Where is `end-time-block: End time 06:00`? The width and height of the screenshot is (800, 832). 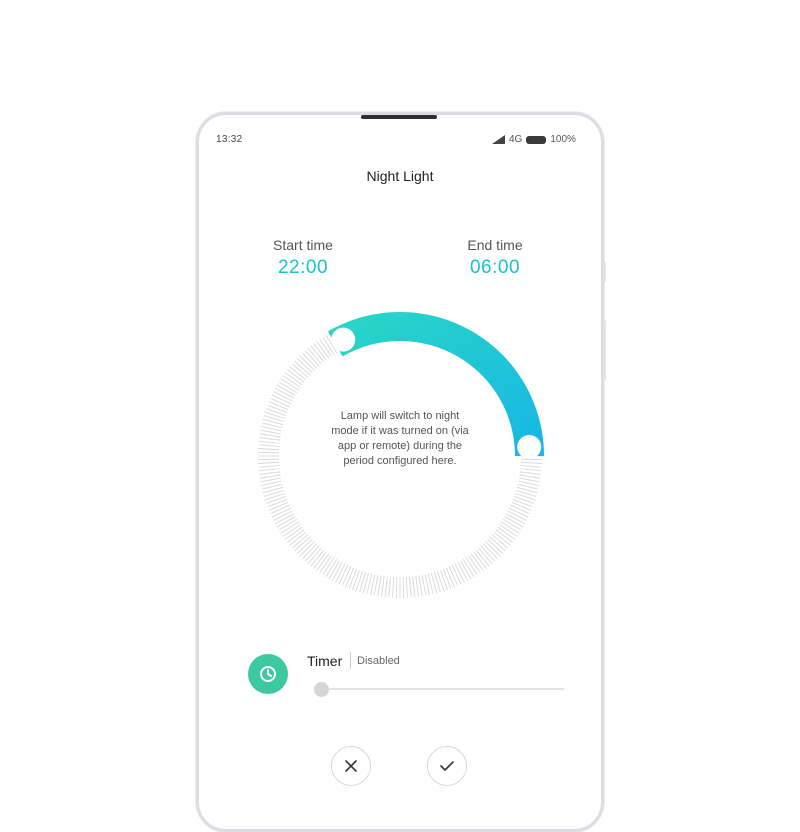
end-time-block: End time 06:00 is located at coordinates (495, 258).